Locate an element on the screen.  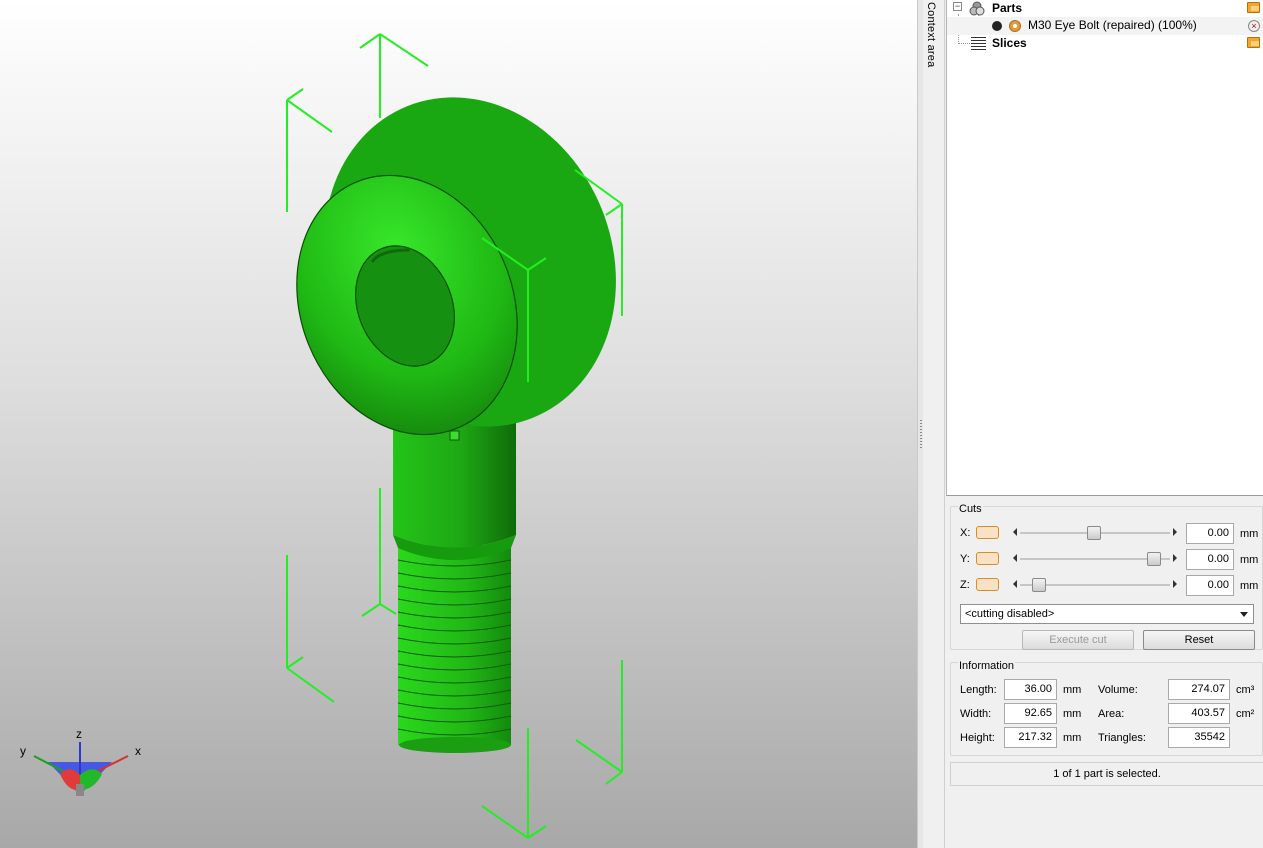
cut-row-z: Z: 0.00 mm is located at coordinates (1108, 586).